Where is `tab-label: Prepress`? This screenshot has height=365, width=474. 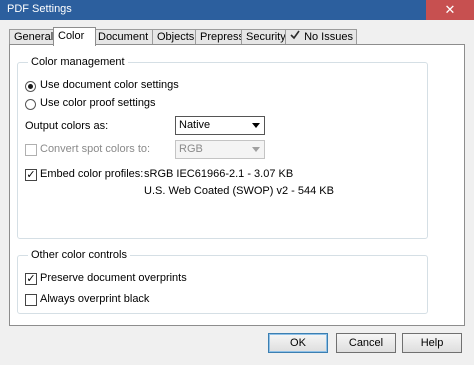 tab-label: Prepress is located at coordinates (222, 37).